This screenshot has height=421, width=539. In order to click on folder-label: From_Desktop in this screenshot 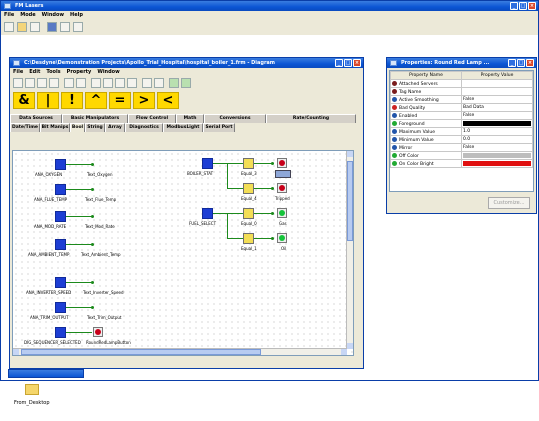, I will do `click(32, 403)`.